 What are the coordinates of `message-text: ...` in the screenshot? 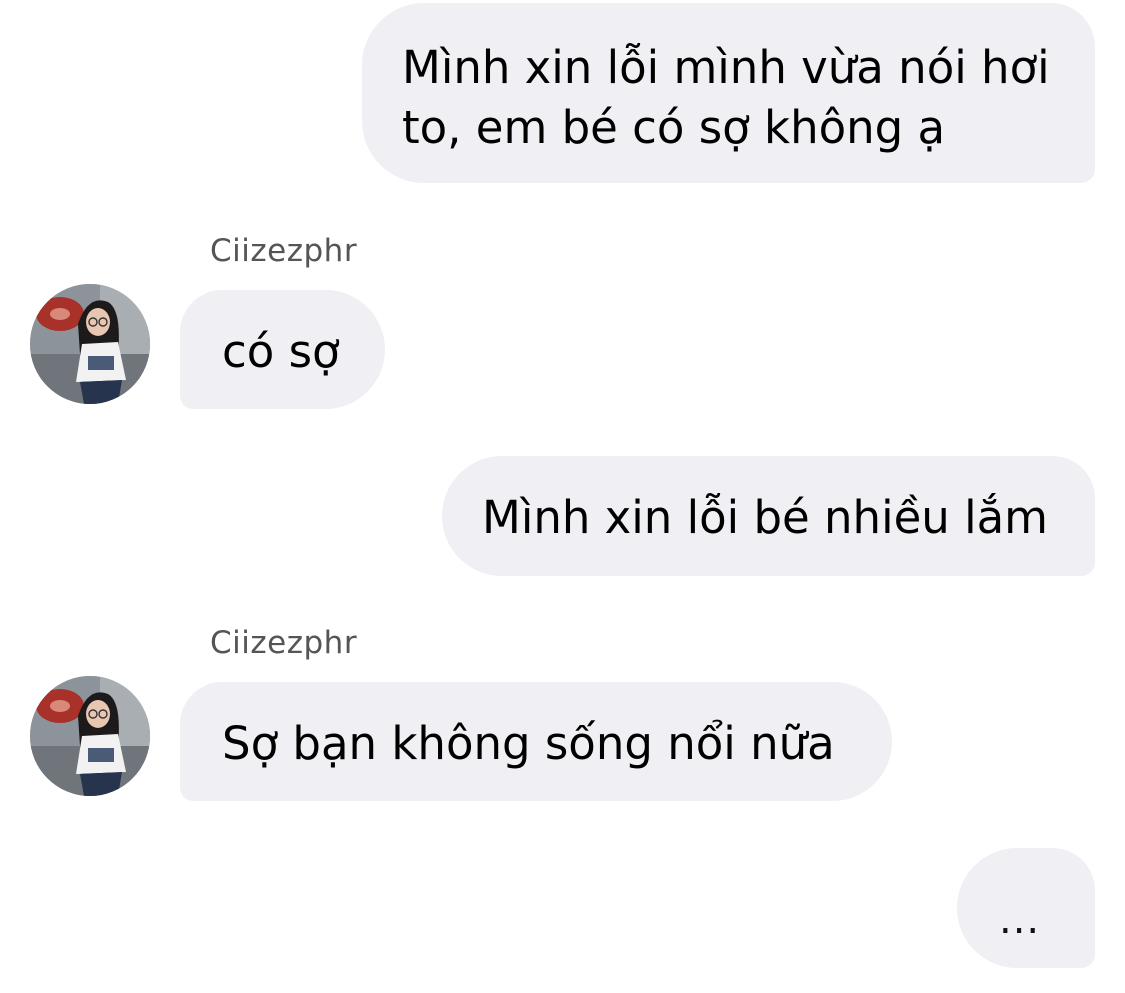 It's located at (1020, 920).